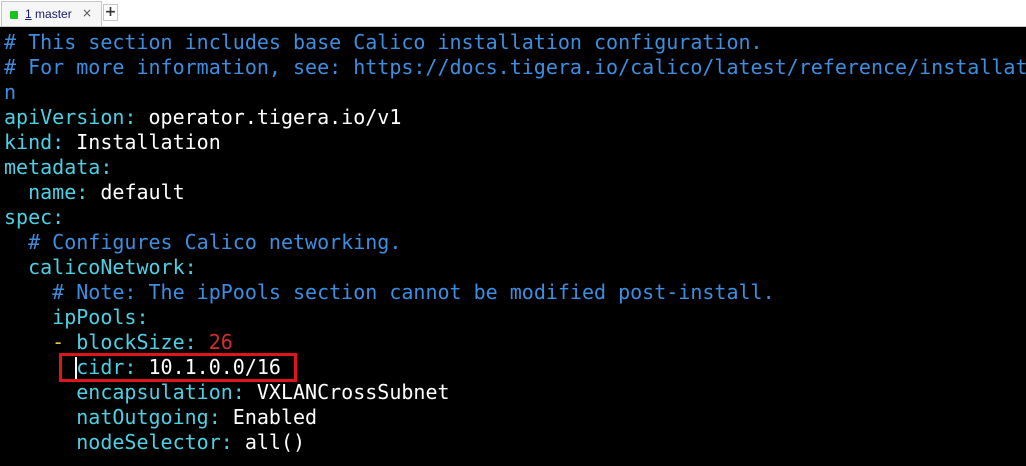 The height and width of the screenshot is (466, 1026). I want to click on terminal-line: kind: Installation, so click(515, 142).